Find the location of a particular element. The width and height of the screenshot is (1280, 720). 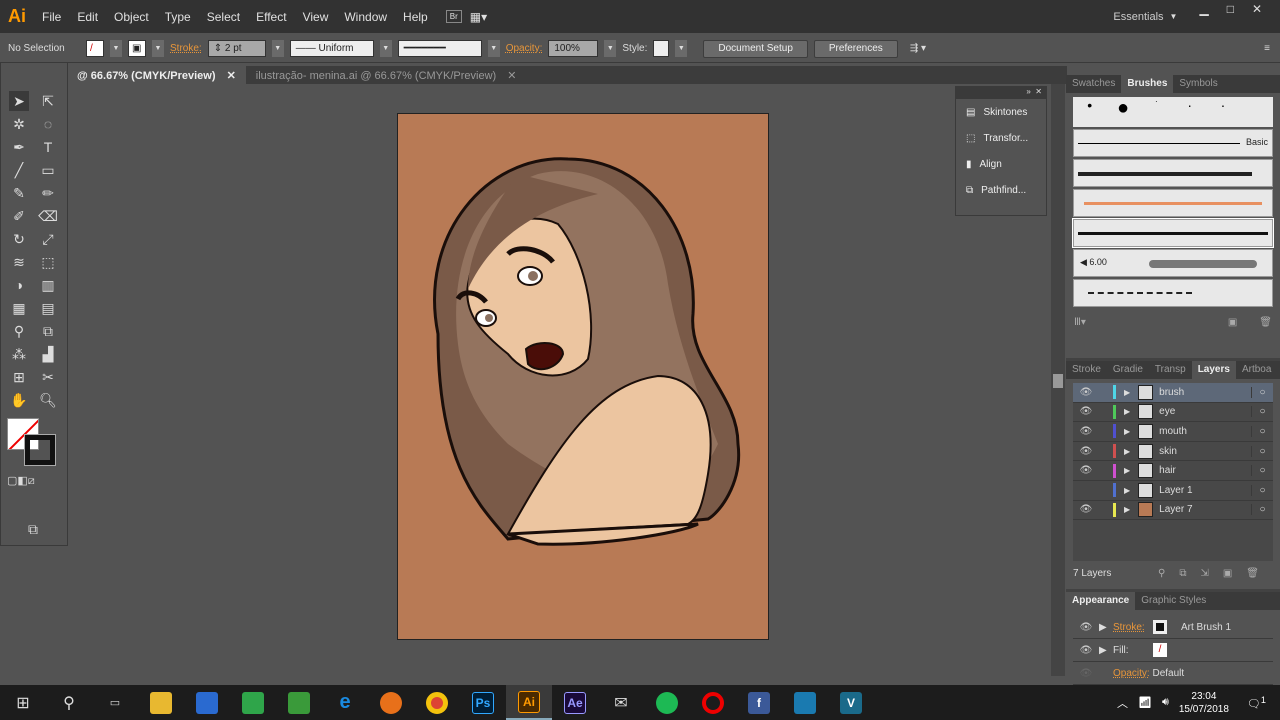

menu-select: Select is located at coordinates (223, 17).